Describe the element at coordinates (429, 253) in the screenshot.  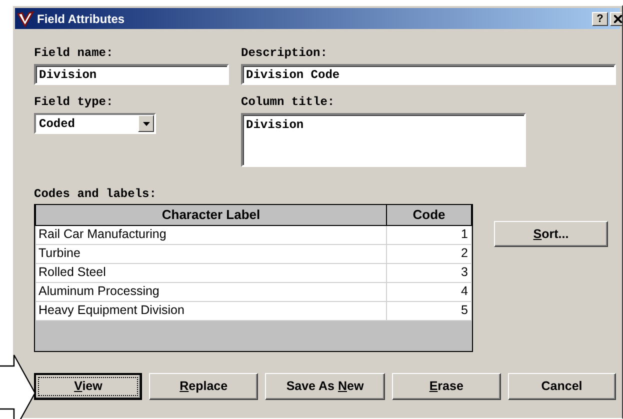
I see `table-cell: 2` at that location.